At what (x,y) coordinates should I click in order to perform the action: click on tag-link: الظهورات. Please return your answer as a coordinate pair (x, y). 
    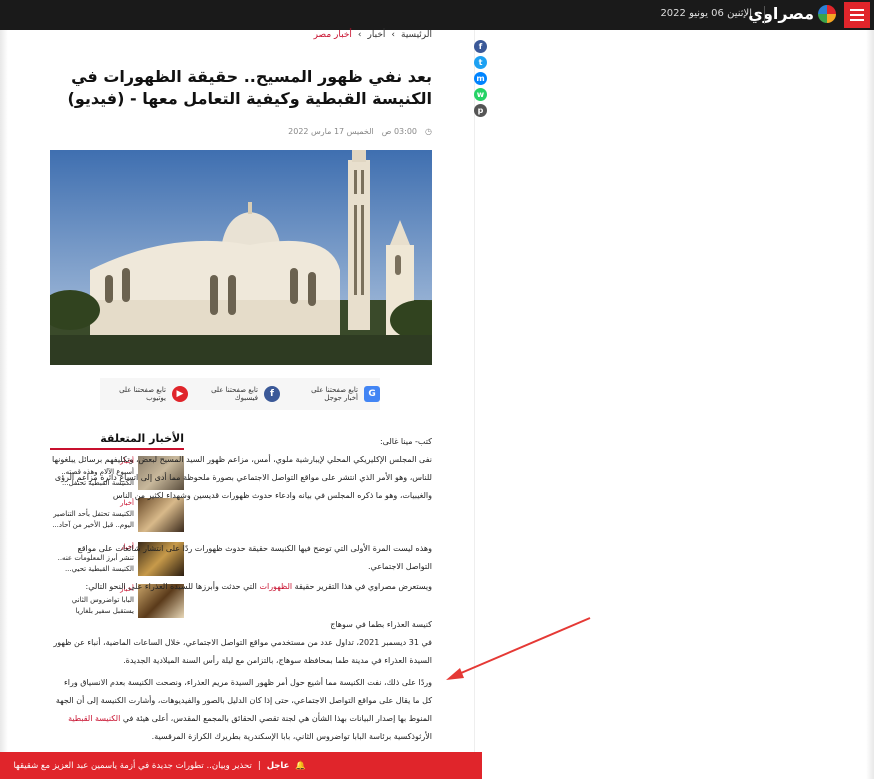
    Looking at the image, I should click on (275, 586).